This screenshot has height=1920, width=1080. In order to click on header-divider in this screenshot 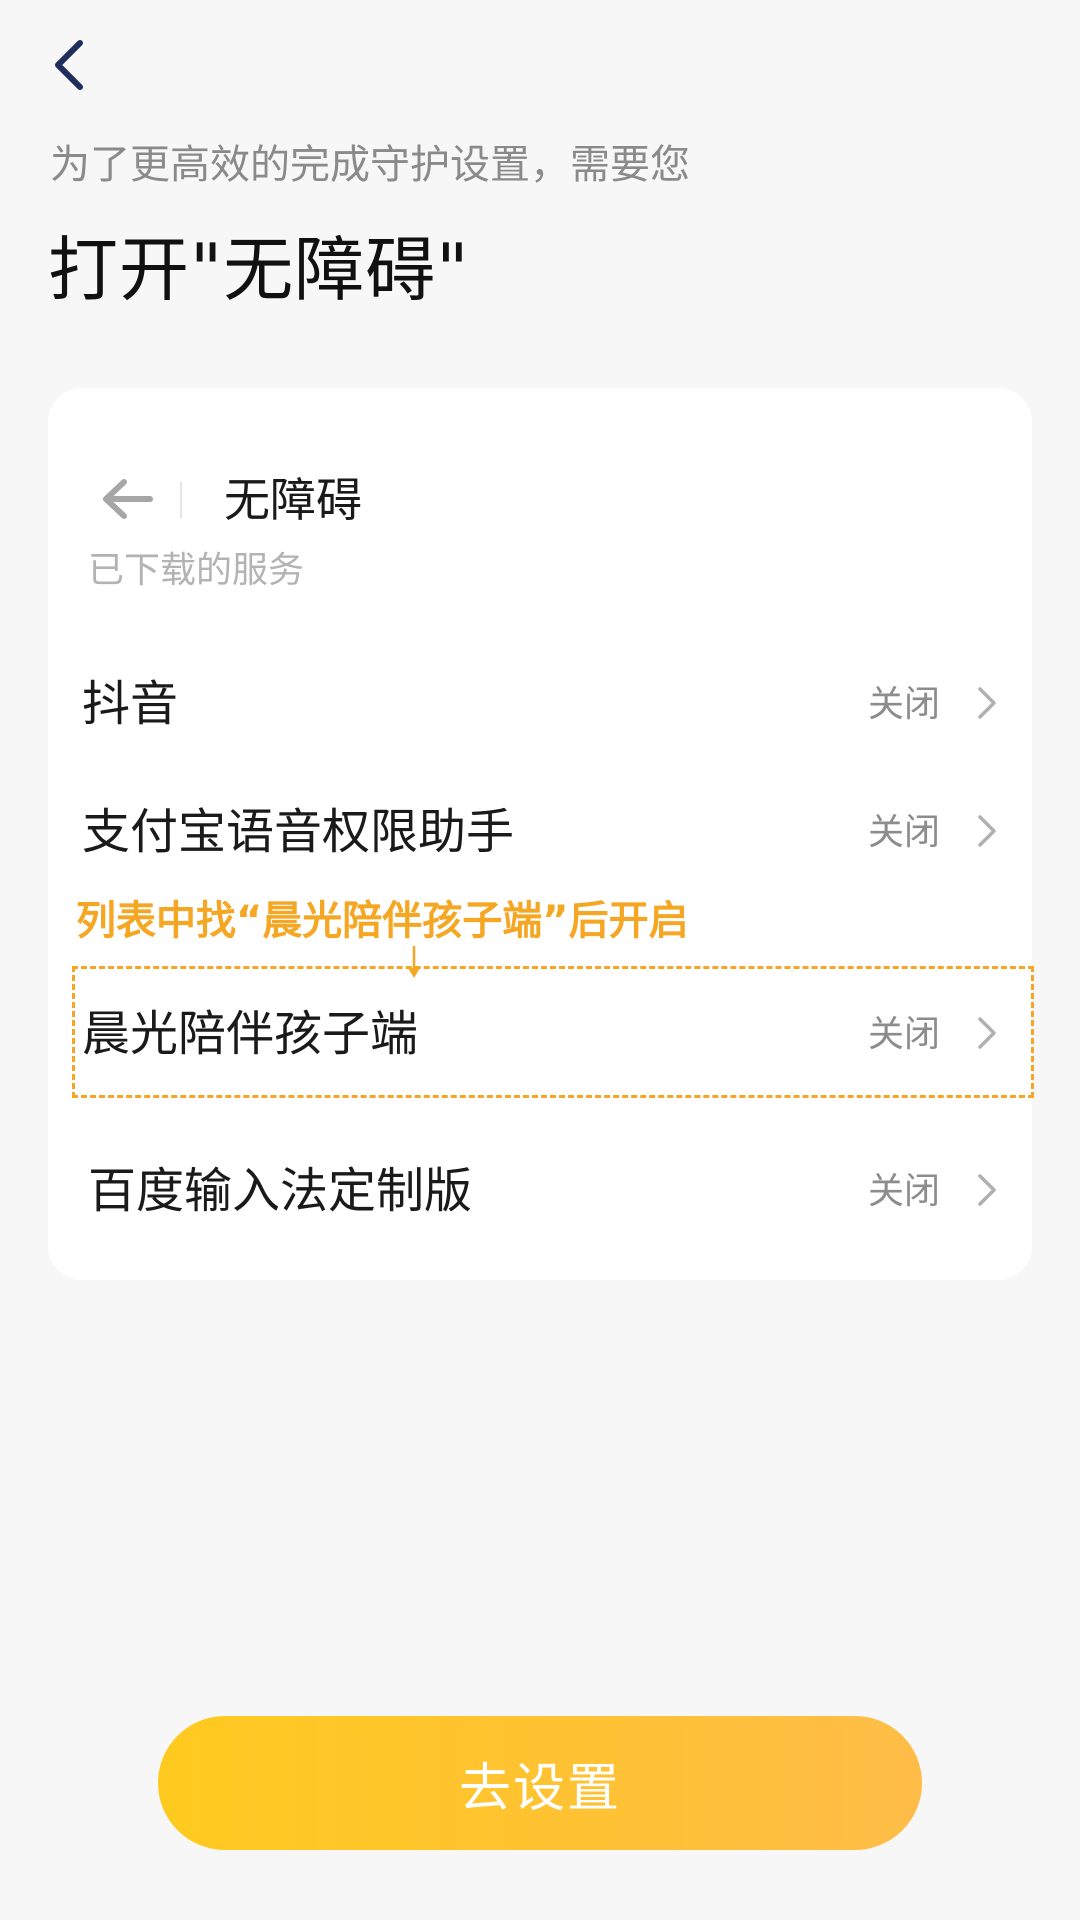, I will do `click(181, 500)`.